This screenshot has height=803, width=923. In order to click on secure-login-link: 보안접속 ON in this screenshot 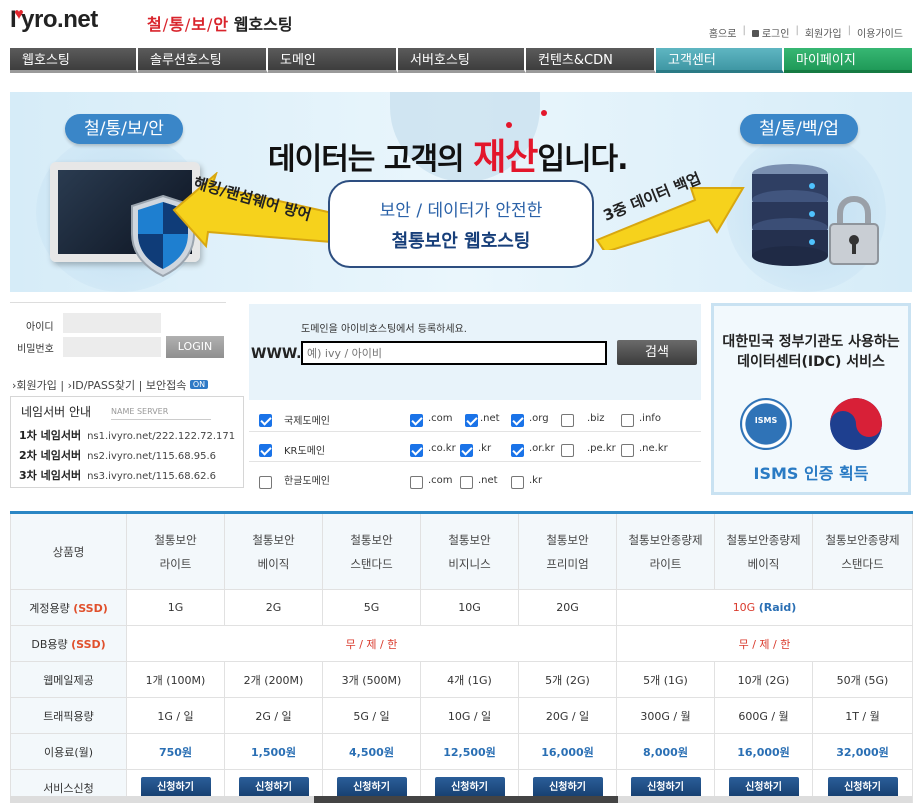, I will do `click(177, 385)`.